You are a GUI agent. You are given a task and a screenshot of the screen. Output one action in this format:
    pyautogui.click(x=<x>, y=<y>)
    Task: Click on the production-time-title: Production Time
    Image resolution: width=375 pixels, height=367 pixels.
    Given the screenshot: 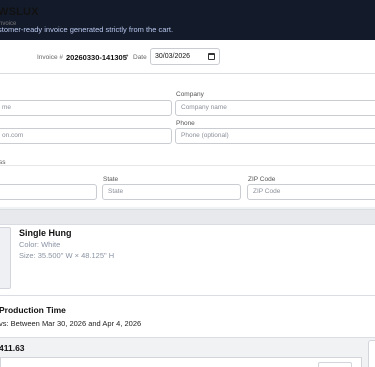 What is the action you would take?
    pyautogui.click(x=33, y=310)
    